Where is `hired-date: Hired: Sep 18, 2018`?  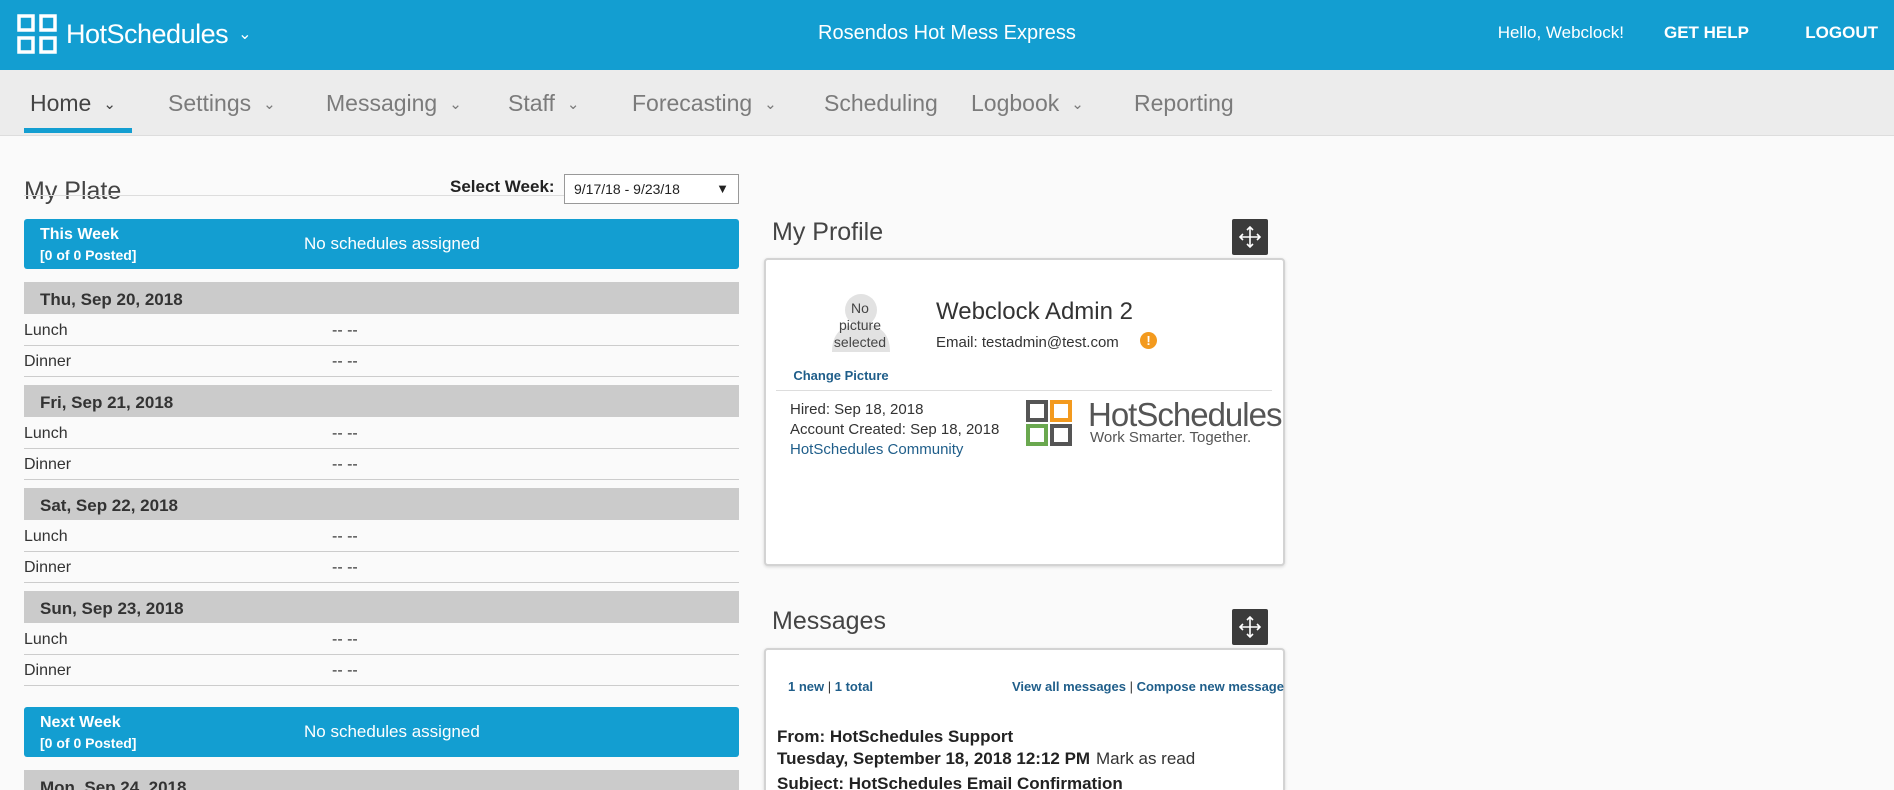 hired-date: Hired: Sep 18, 2018 is located at coordinates (857, 409).